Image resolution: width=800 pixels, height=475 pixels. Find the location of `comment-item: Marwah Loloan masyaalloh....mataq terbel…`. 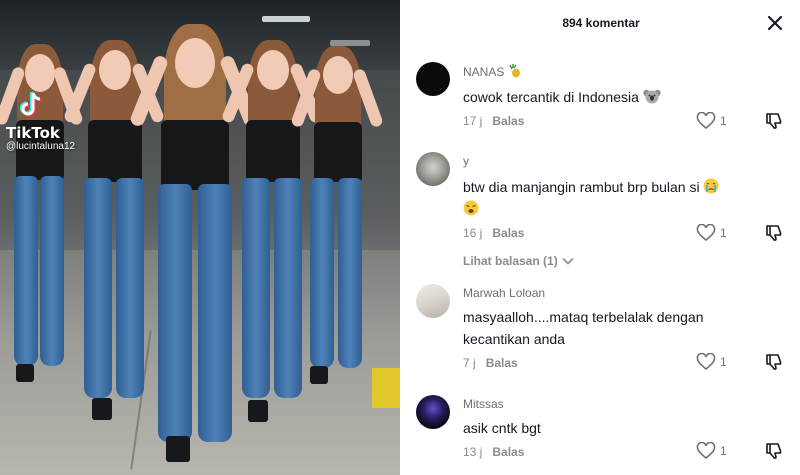

comment-item: Marwah Loloan masyaalloh....mataq terbel… is located at coordinates (606, 331).